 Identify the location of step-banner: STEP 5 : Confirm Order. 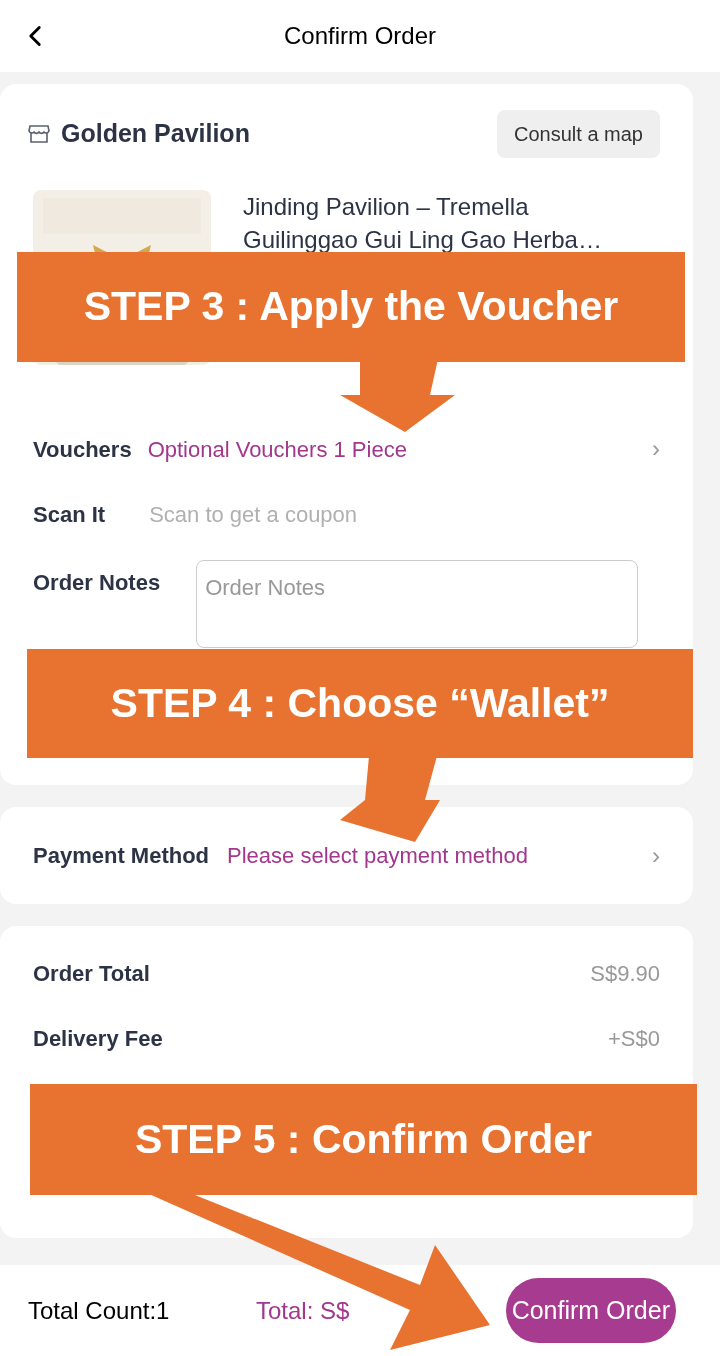
(363, 1139).